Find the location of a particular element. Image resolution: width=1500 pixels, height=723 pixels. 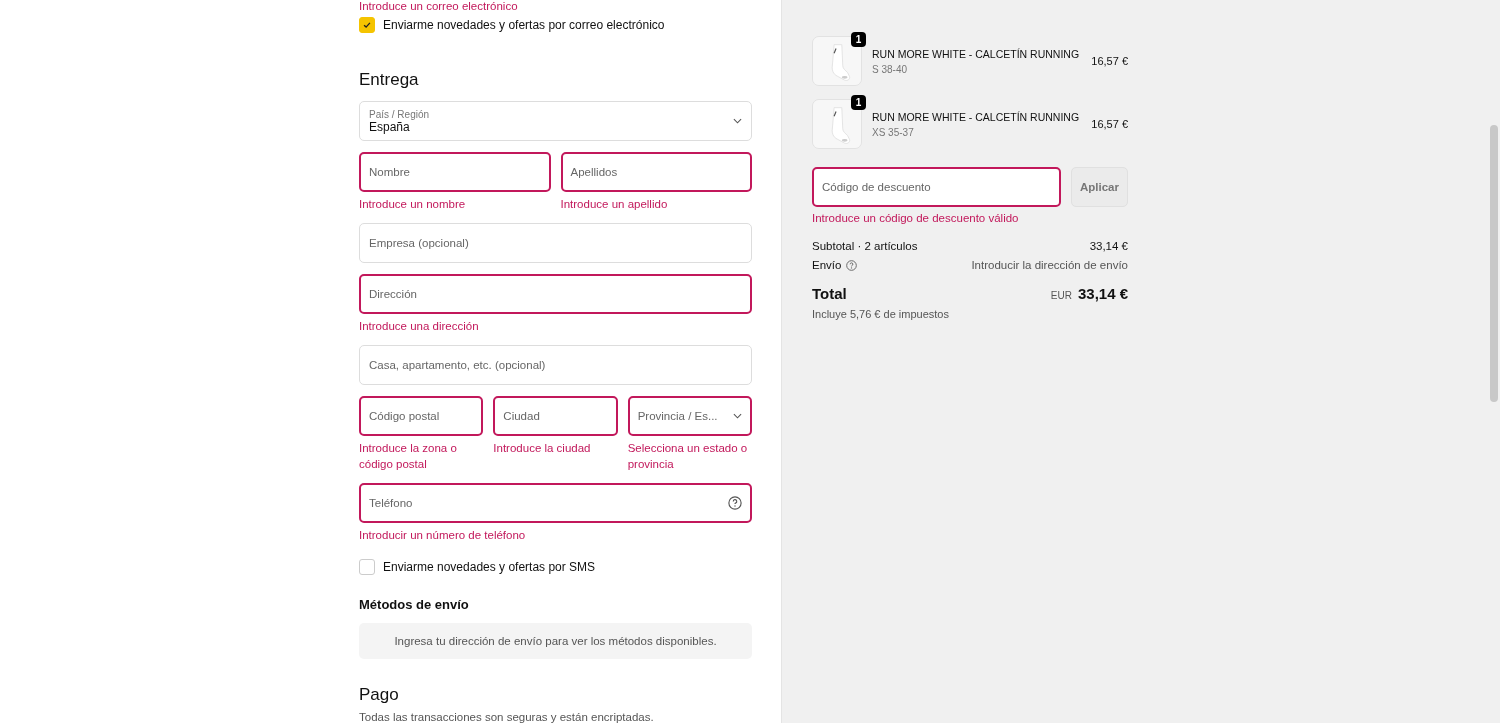

shipping-value: Introducir la dirección de envío is located at coordinates (1049, 265).